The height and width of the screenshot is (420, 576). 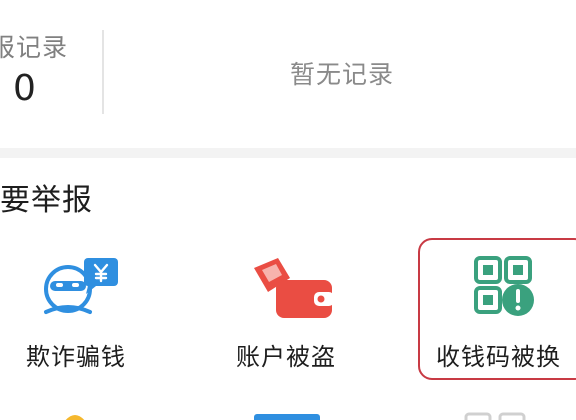 I want to click on report-section-title: 要举报, so click(x=46, y=200).